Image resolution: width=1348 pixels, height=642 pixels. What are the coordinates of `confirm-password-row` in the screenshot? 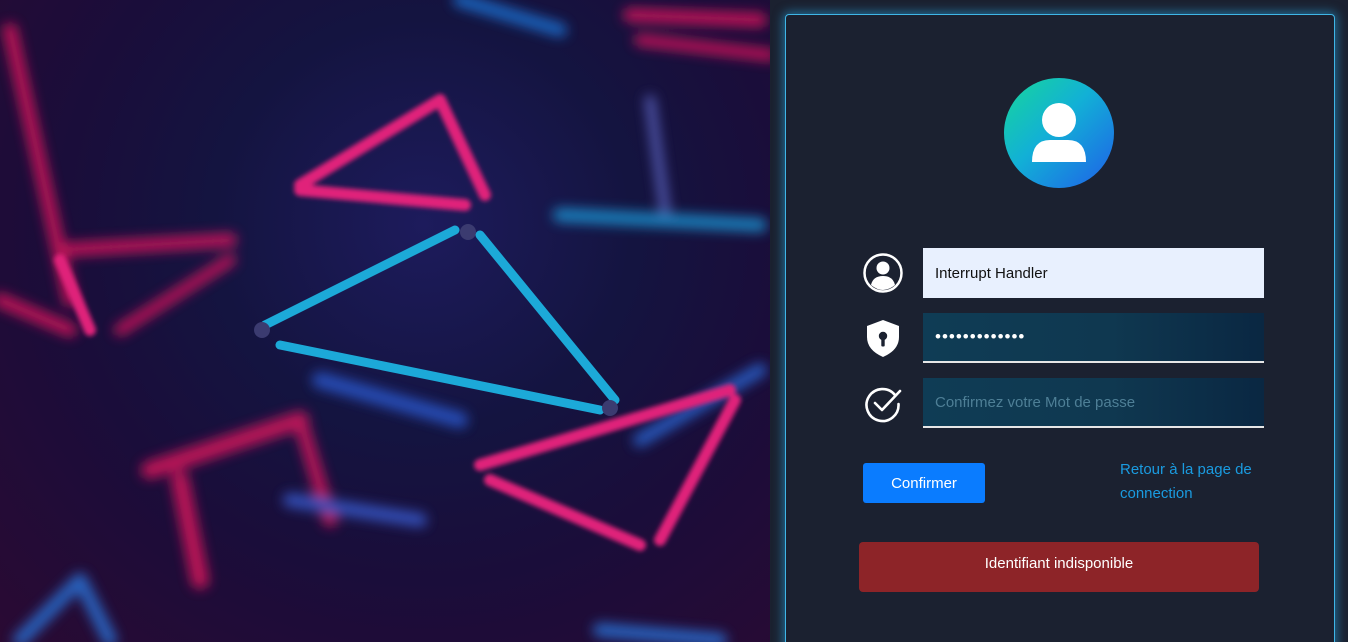 It's located at (1063, 403).